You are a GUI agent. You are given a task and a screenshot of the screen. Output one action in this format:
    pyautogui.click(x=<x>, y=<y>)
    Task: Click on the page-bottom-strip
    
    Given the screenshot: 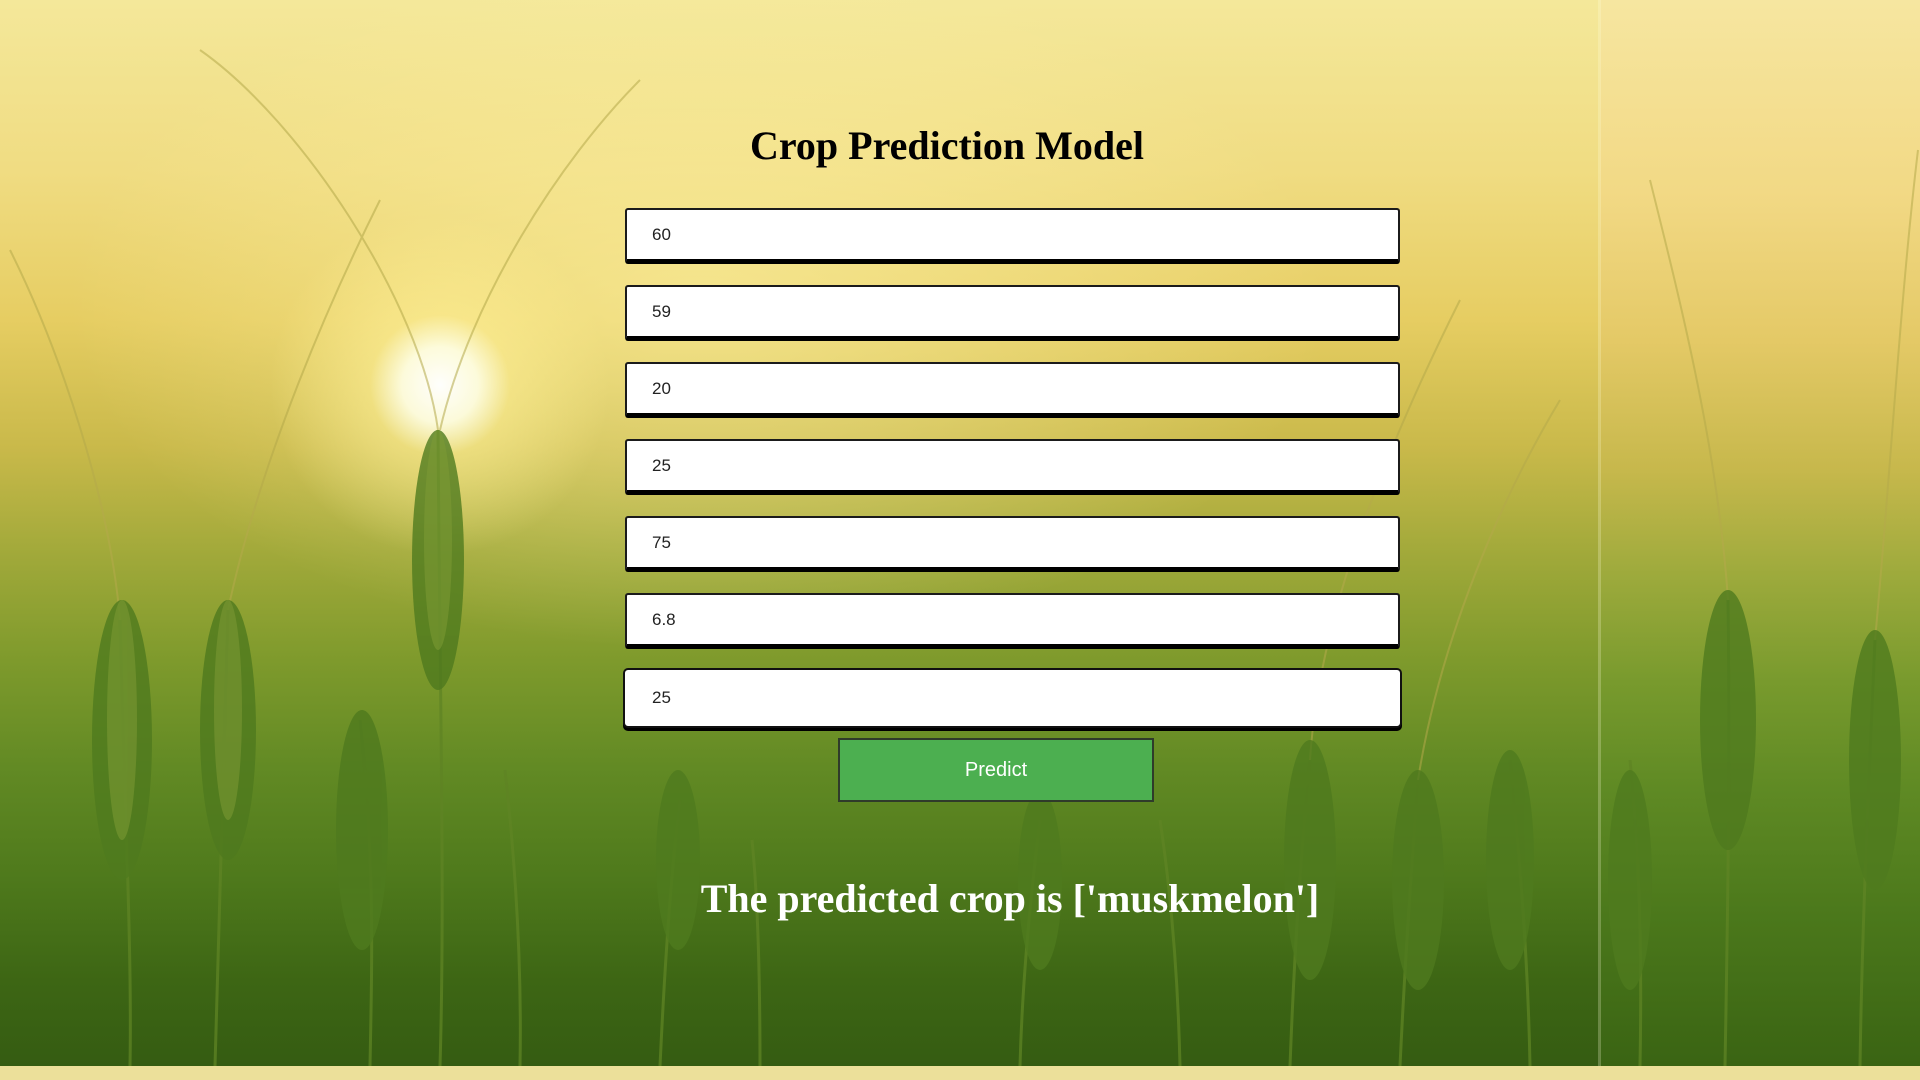 What is the action you would take?
    pyautogui.click(x=960, y=1073)
    